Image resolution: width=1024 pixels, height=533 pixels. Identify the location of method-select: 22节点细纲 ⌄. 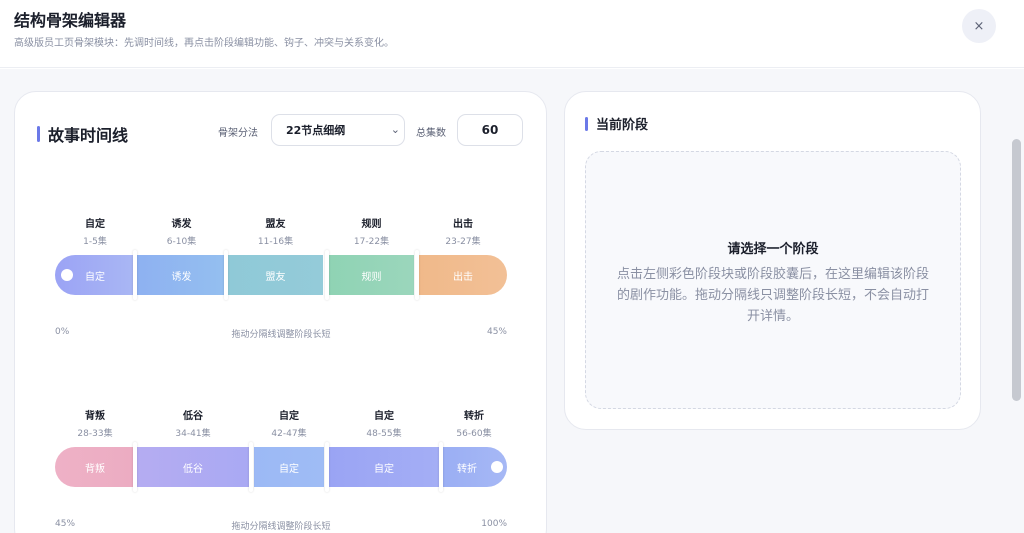
(338, 130).